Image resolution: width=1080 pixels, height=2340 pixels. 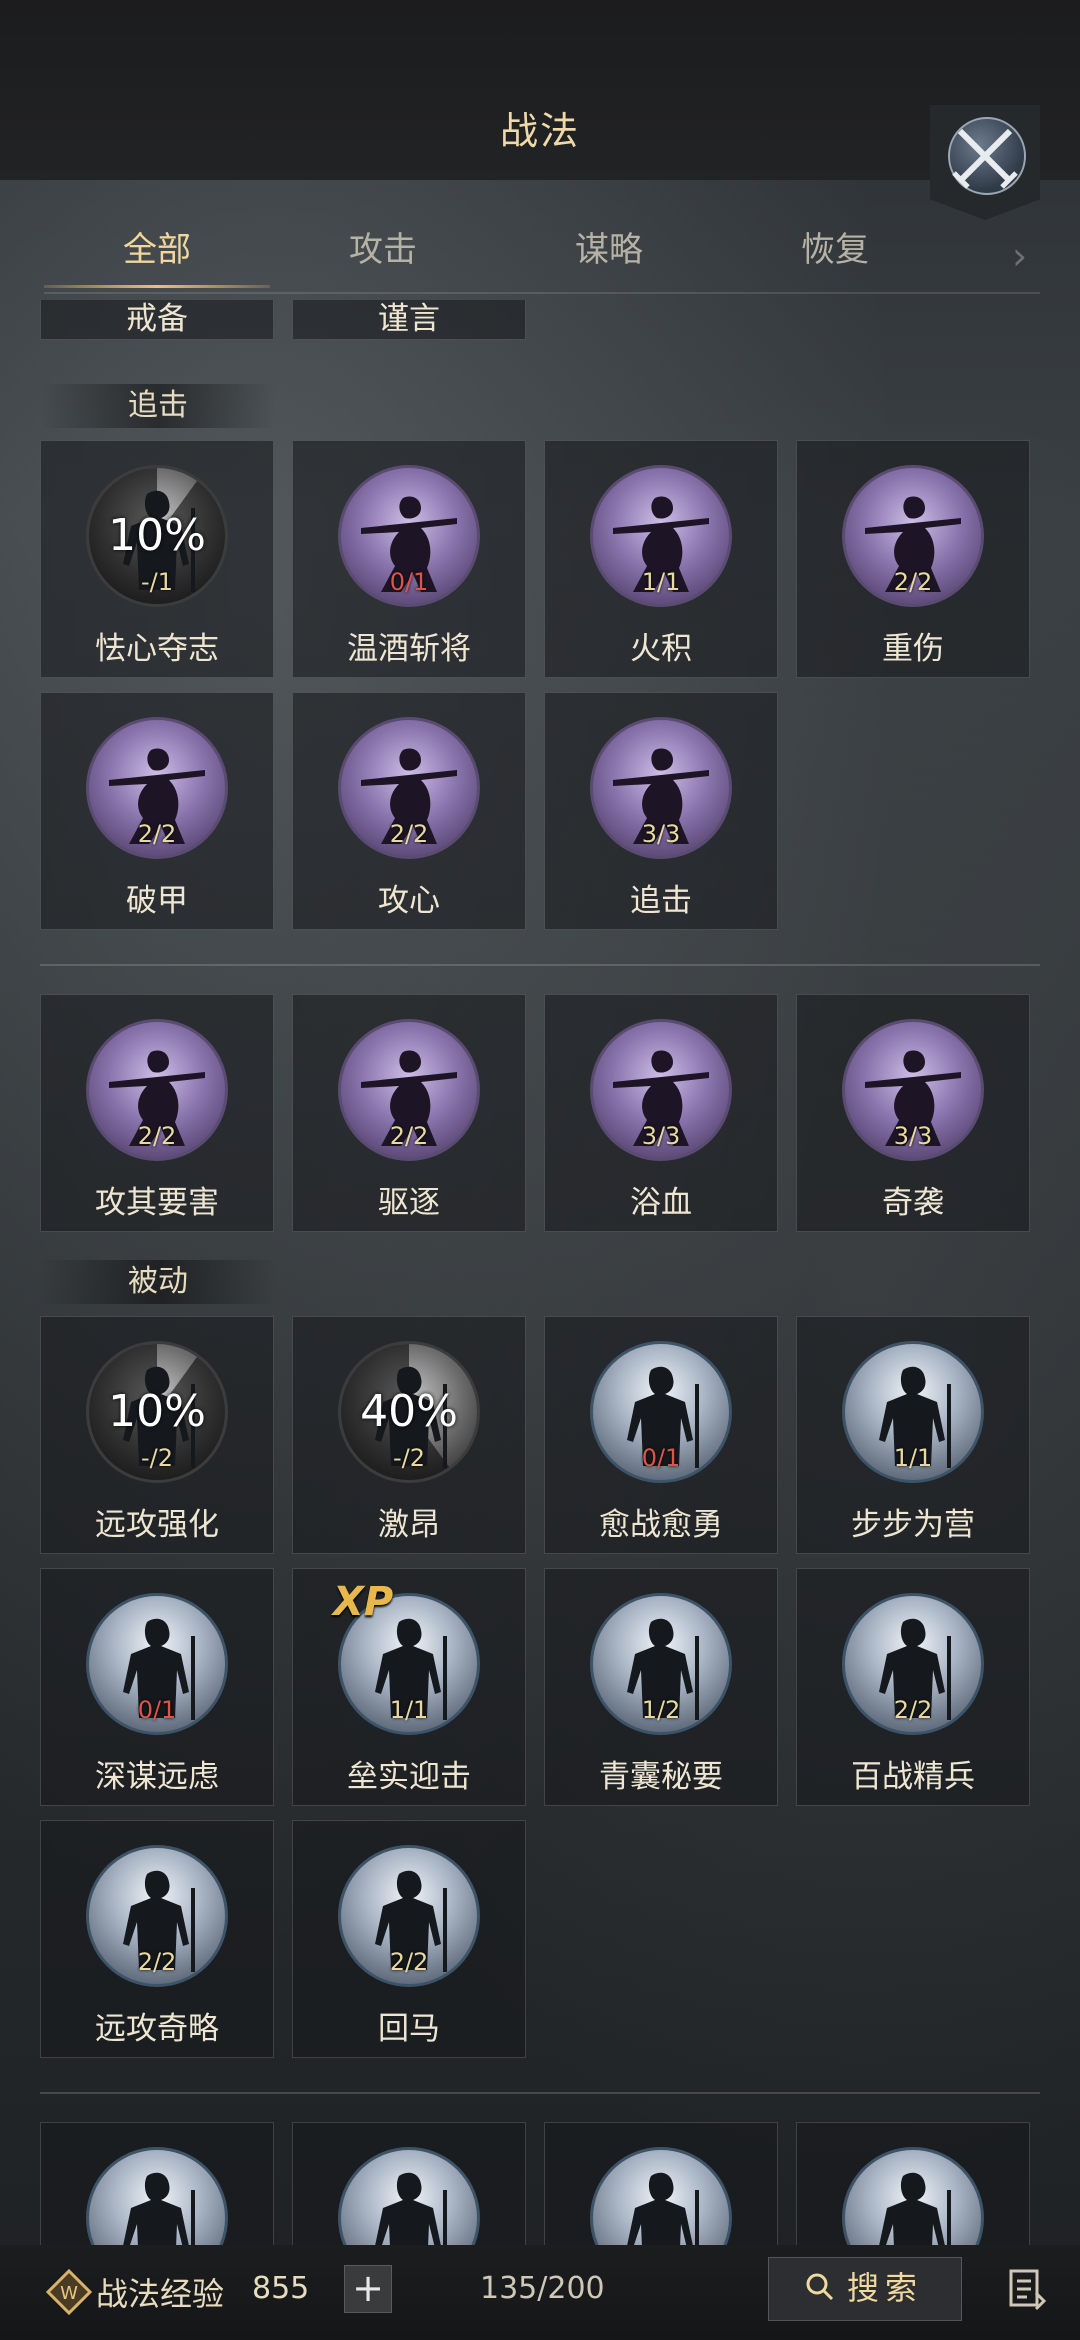 I want to click on skill-card: 2/2 百战精兵, so click(x=913, y=1687).